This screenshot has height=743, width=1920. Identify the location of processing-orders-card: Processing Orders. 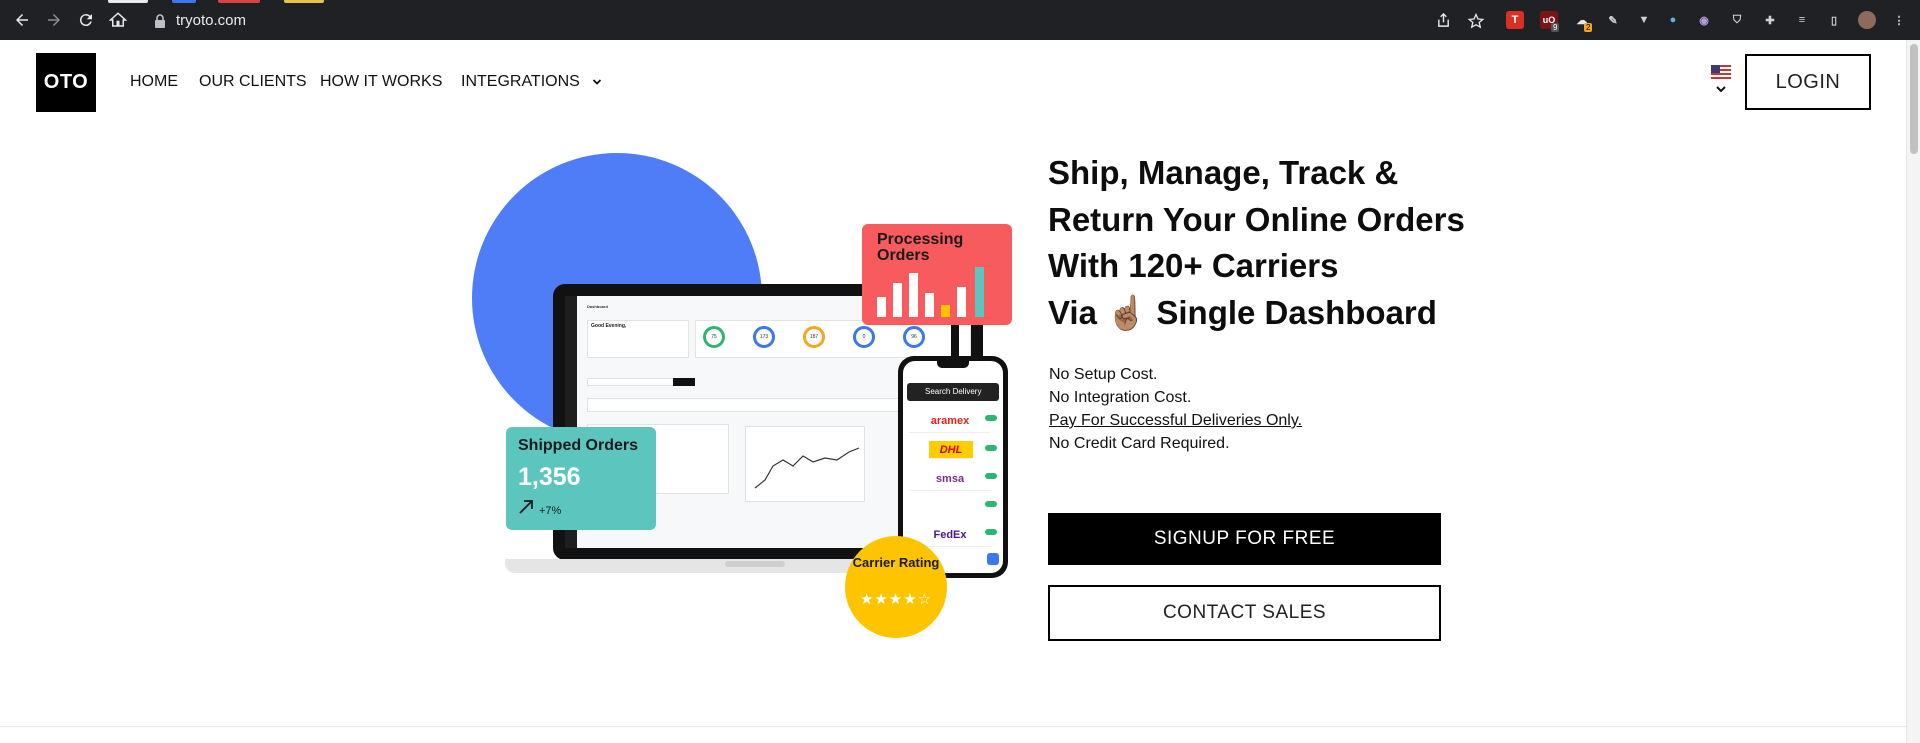
(937, 274).